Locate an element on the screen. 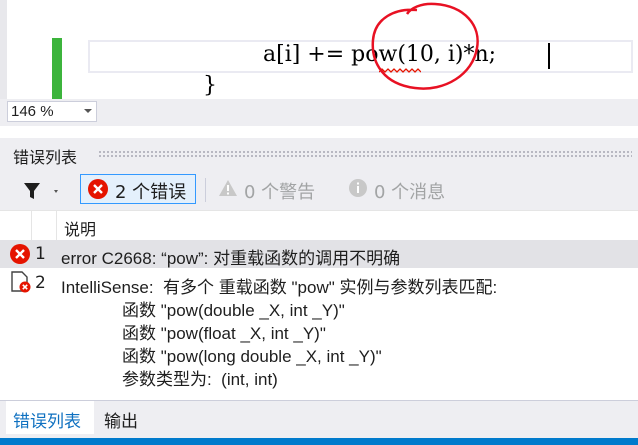 The width and height of the screenshot is (638, 445). error-list-title-bar: 错误列表 is located at coordinates (319, 154).